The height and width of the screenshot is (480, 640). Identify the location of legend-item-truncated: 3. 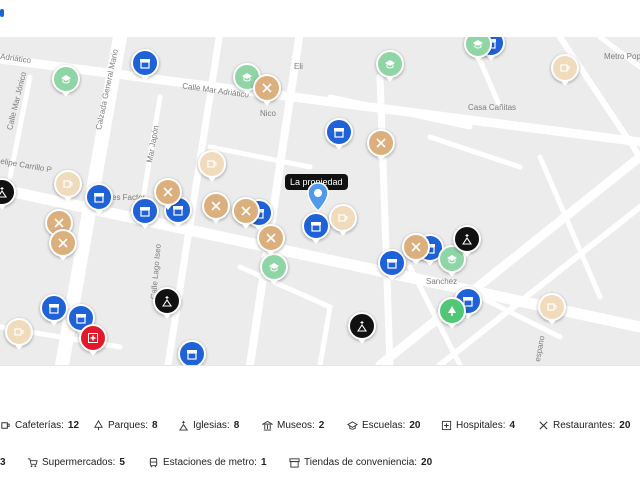
(3, 462).